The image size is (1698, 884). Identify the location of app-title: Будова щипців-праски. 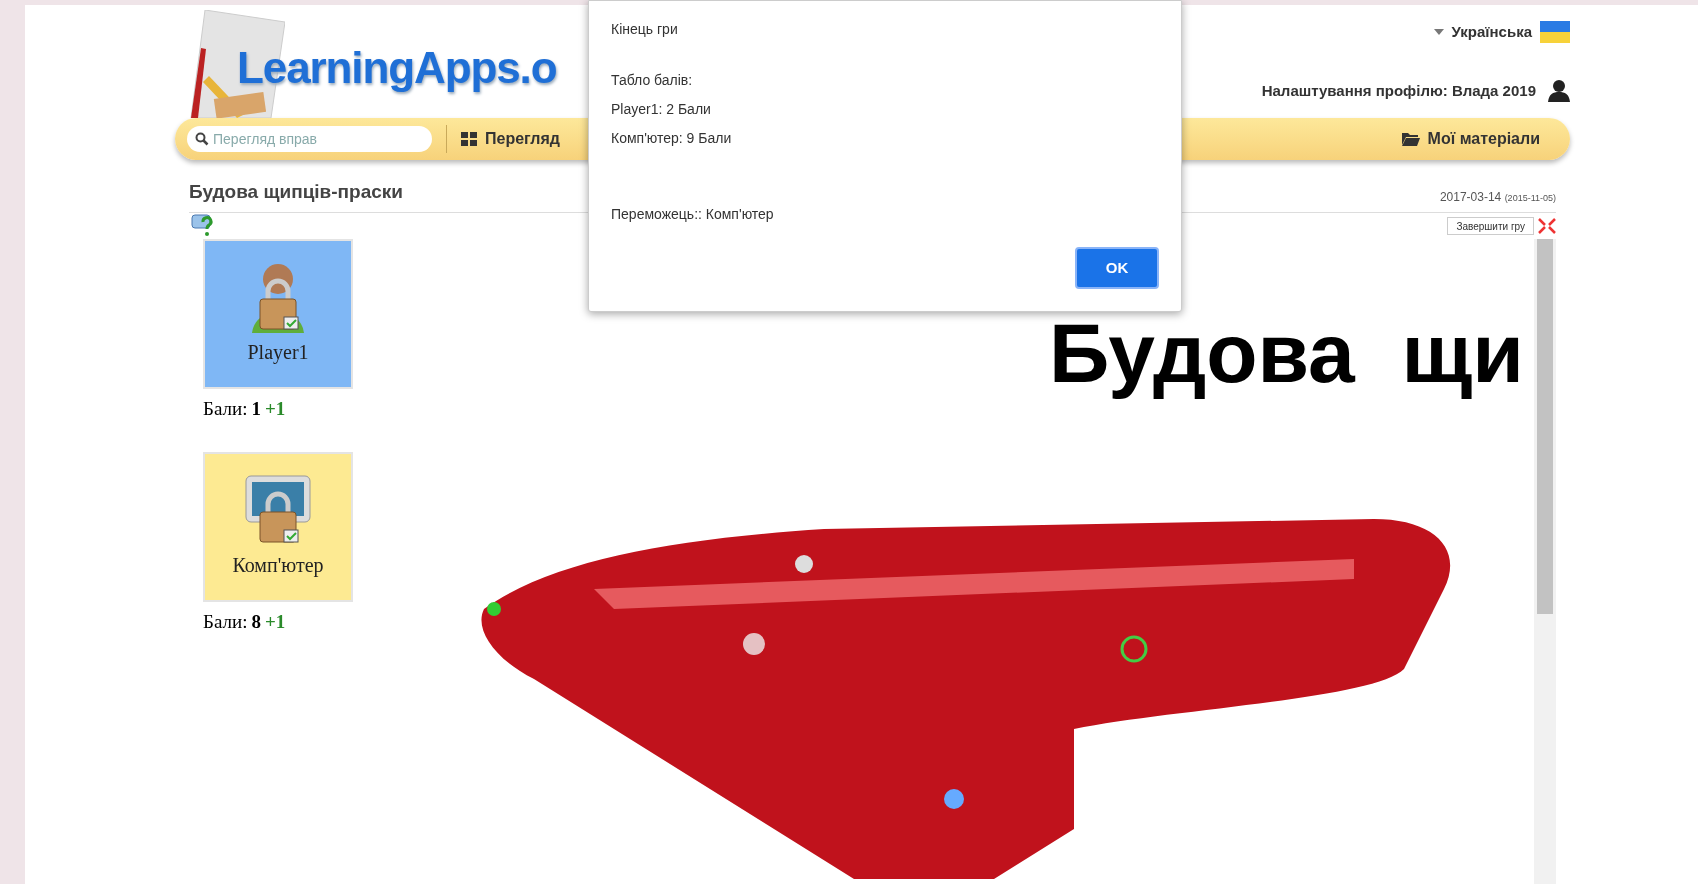
(296, 191).